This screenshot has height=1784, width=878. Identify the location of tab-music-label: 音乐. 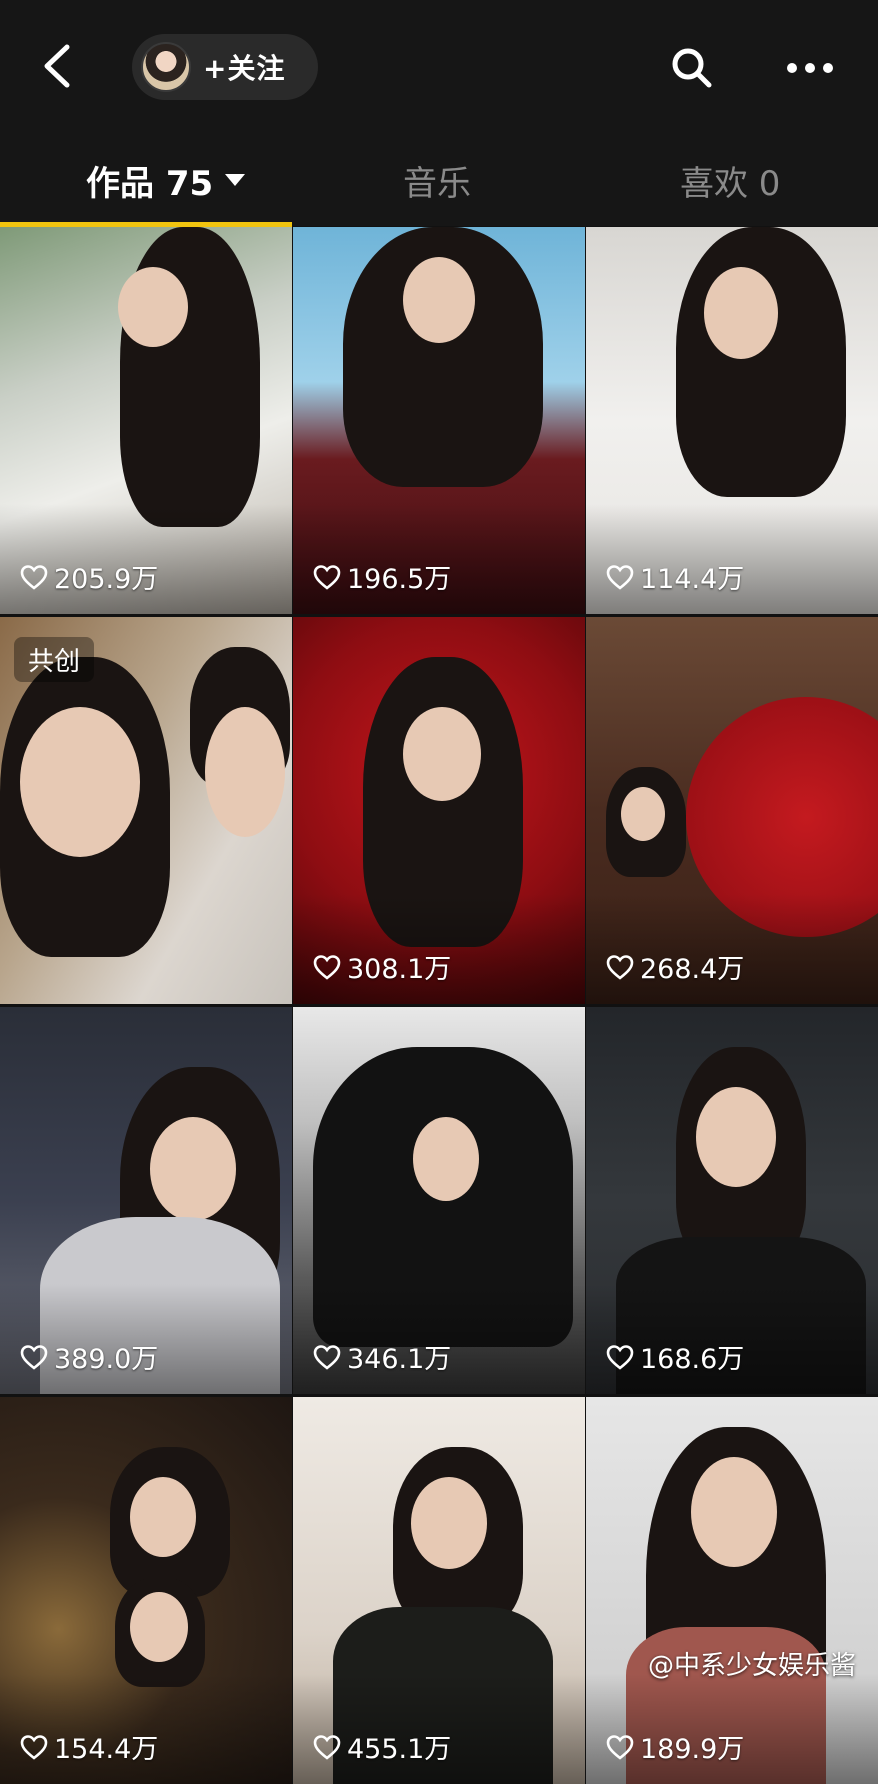
(437, 183).